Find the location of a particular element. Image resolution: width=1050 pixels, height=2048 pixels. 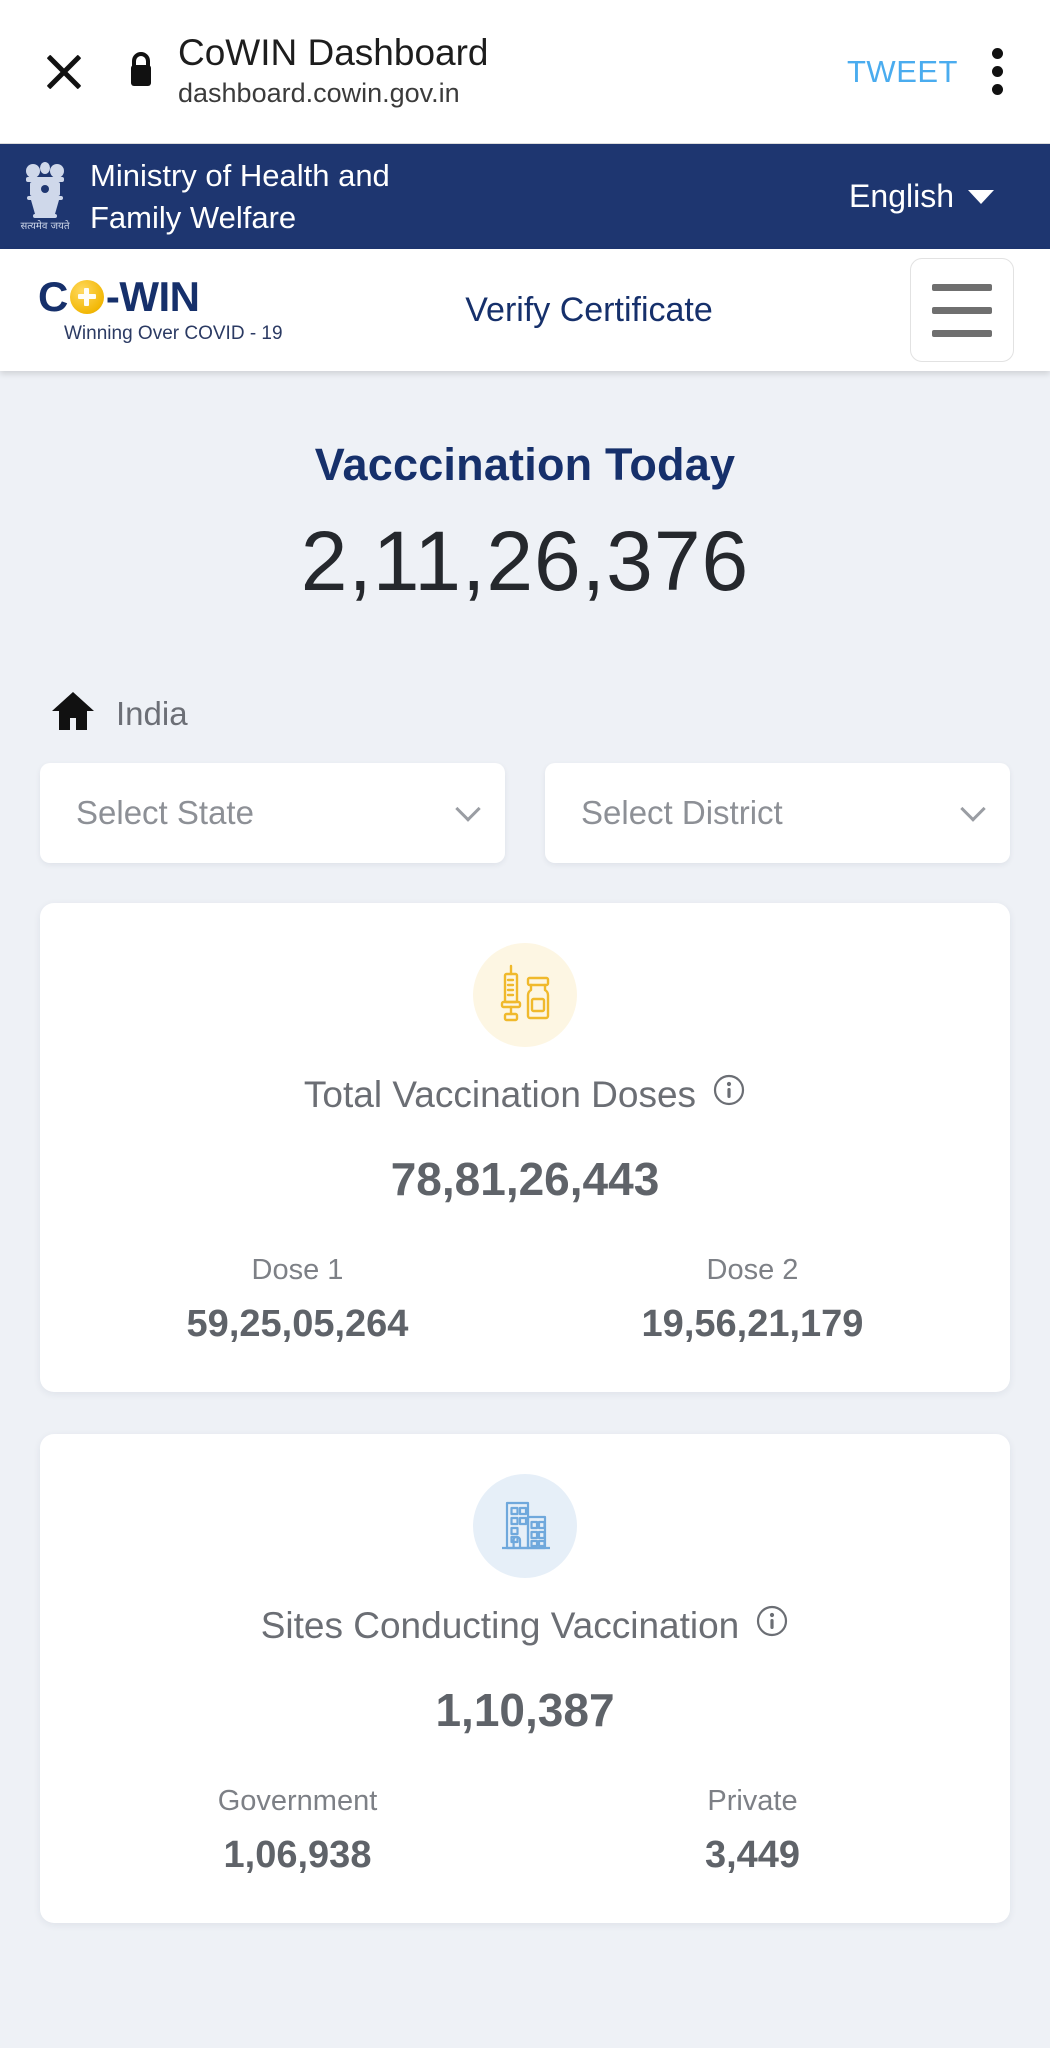

card-title-text: Total Vaccination Doses is located at coordinates (500, 1094).